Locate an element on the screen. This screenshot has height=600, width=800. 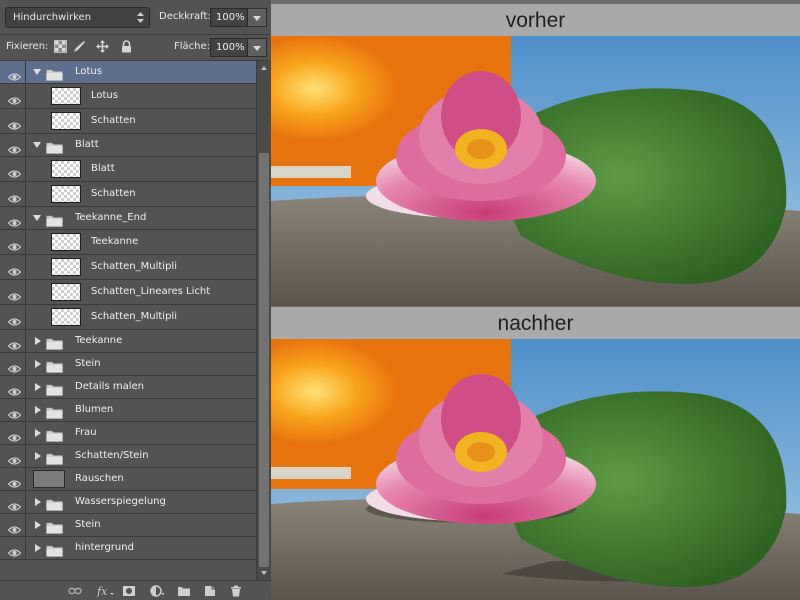
add-mask-icon is located at coordinates (129, 591).